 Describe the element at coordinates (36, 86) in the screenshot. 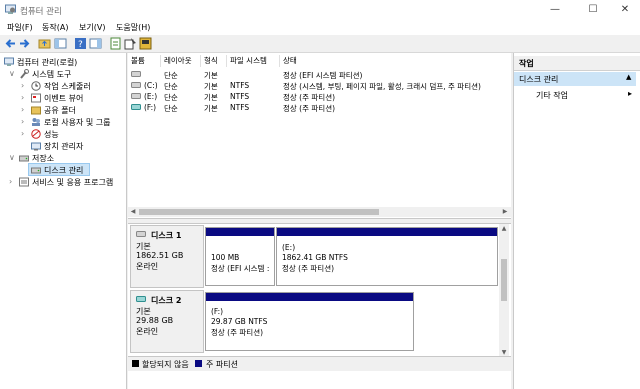

I see `clock-icon` at that location.